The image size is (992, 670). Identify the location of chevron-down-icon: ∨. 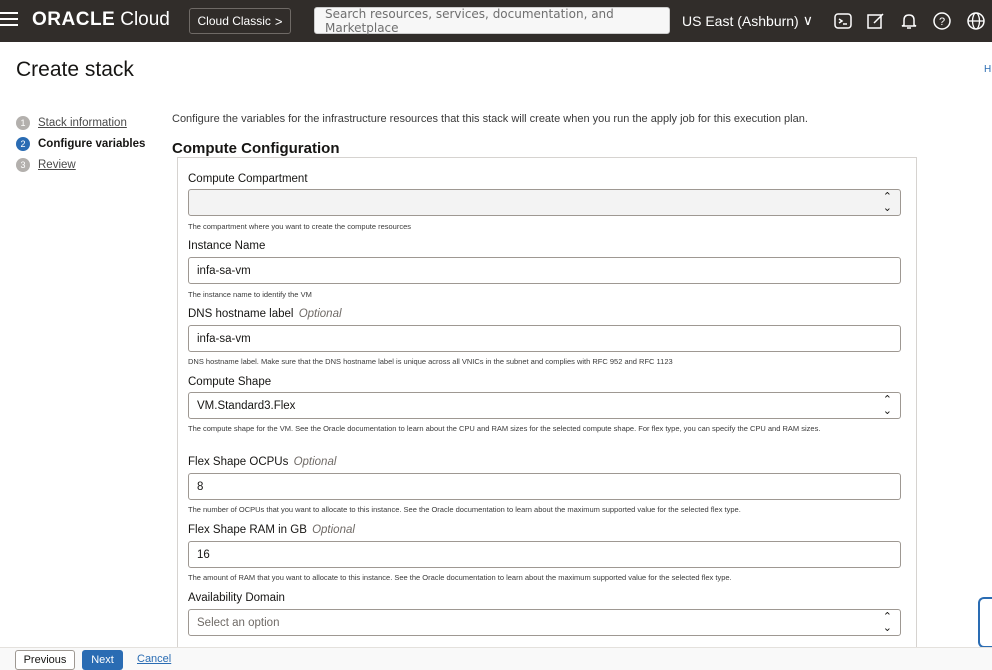
(807, 20).